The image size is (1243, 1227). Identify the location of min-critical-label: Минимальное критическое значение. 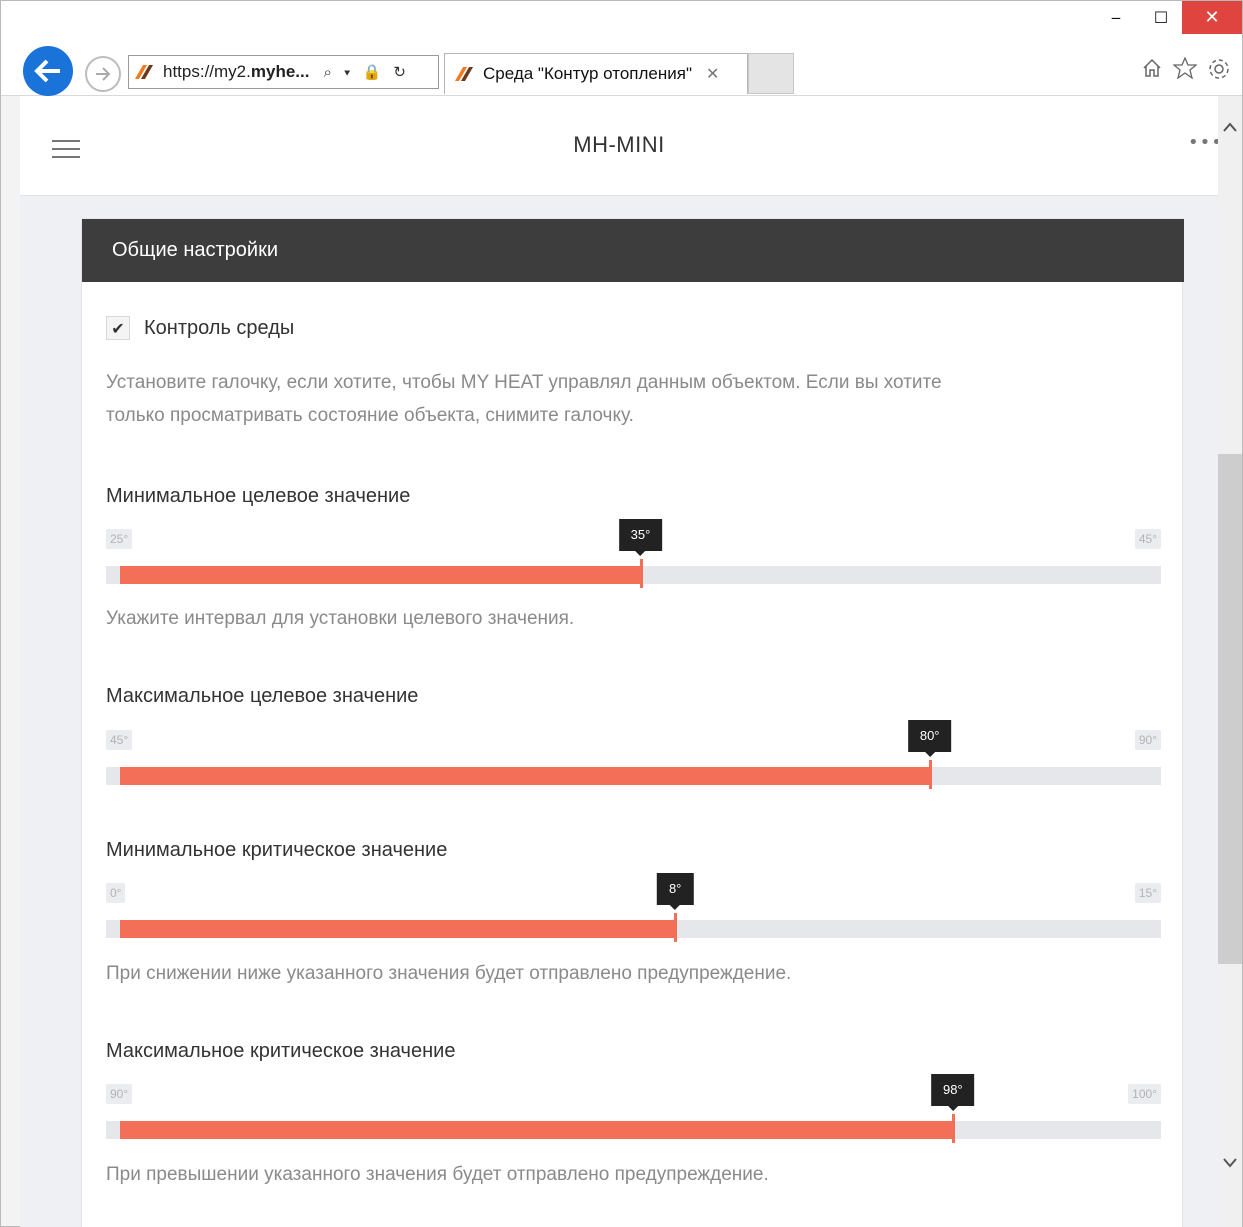
(277, 850).